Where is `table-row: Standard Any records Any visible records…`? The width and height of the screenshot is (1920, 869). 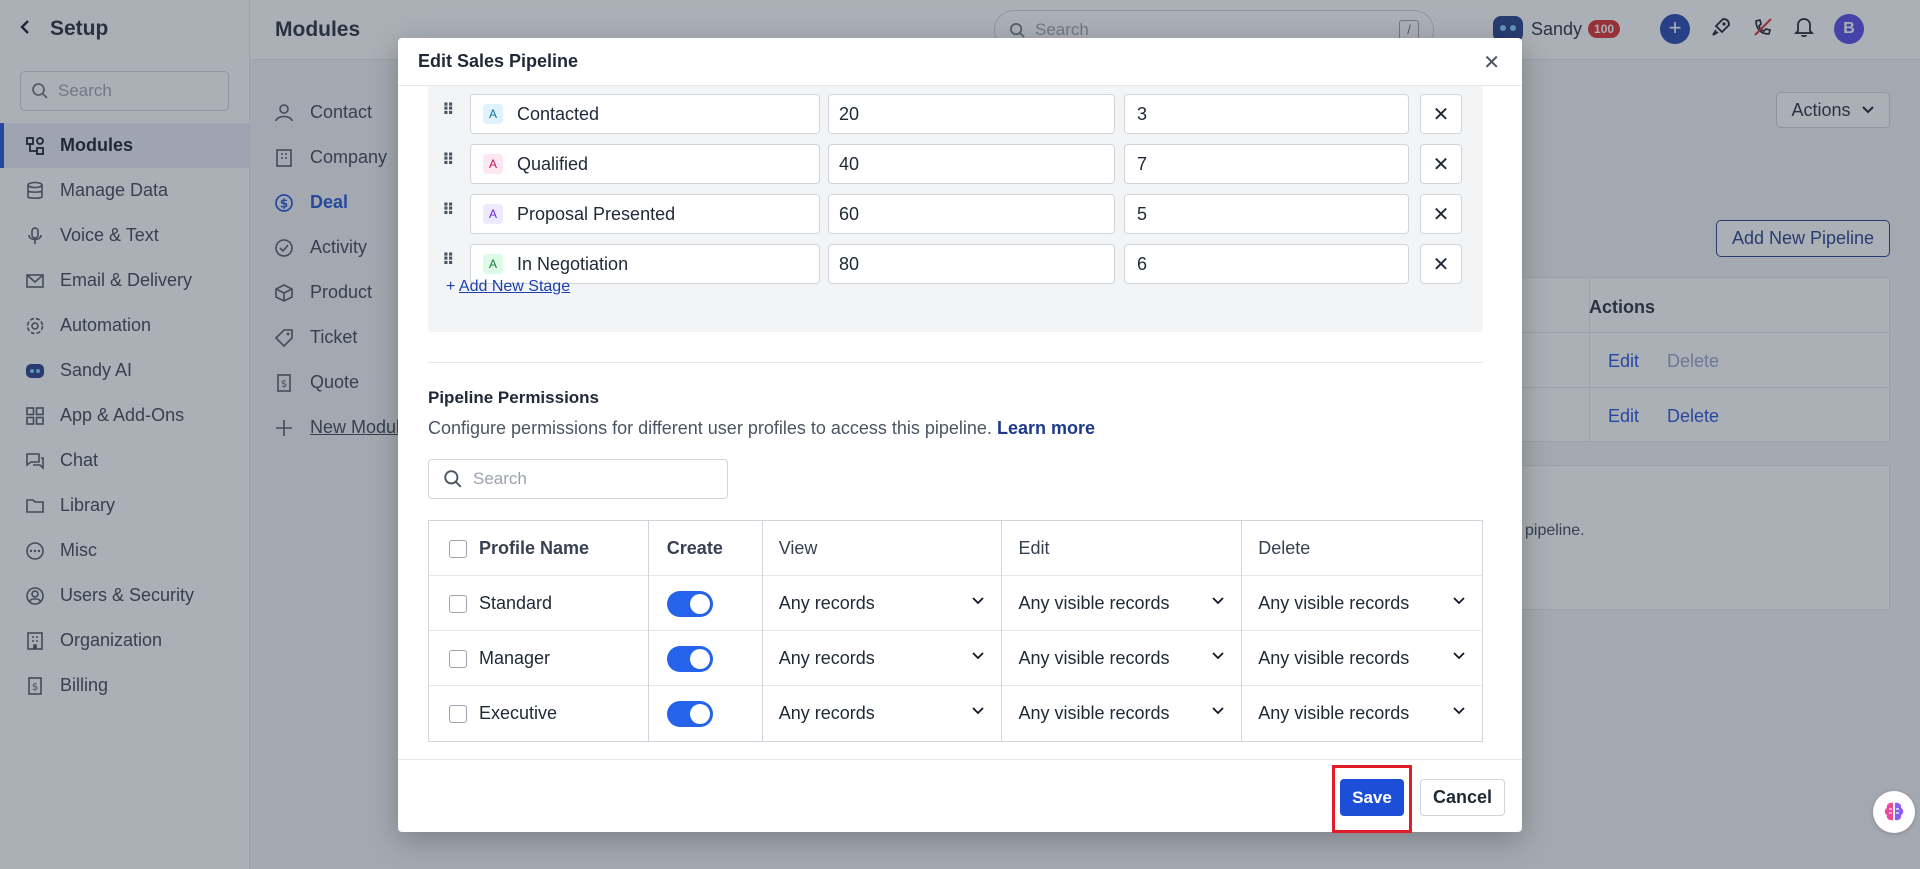 table-row: Standard Any records Any visible records… is located at coordinates (955, 603).